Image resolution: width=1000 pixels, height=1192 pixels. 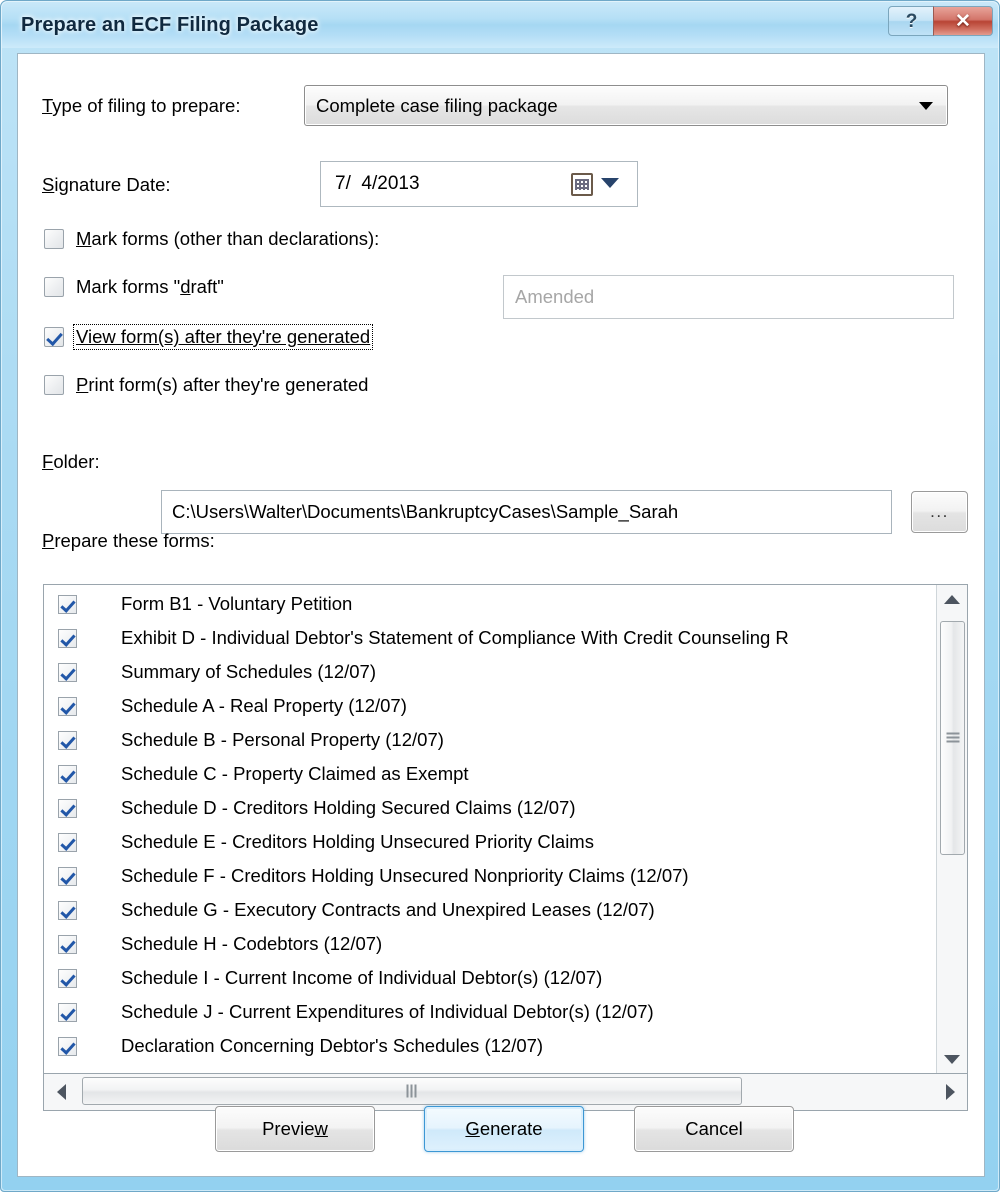 I want to click on help-button: ?, so click(x=911, y=21).